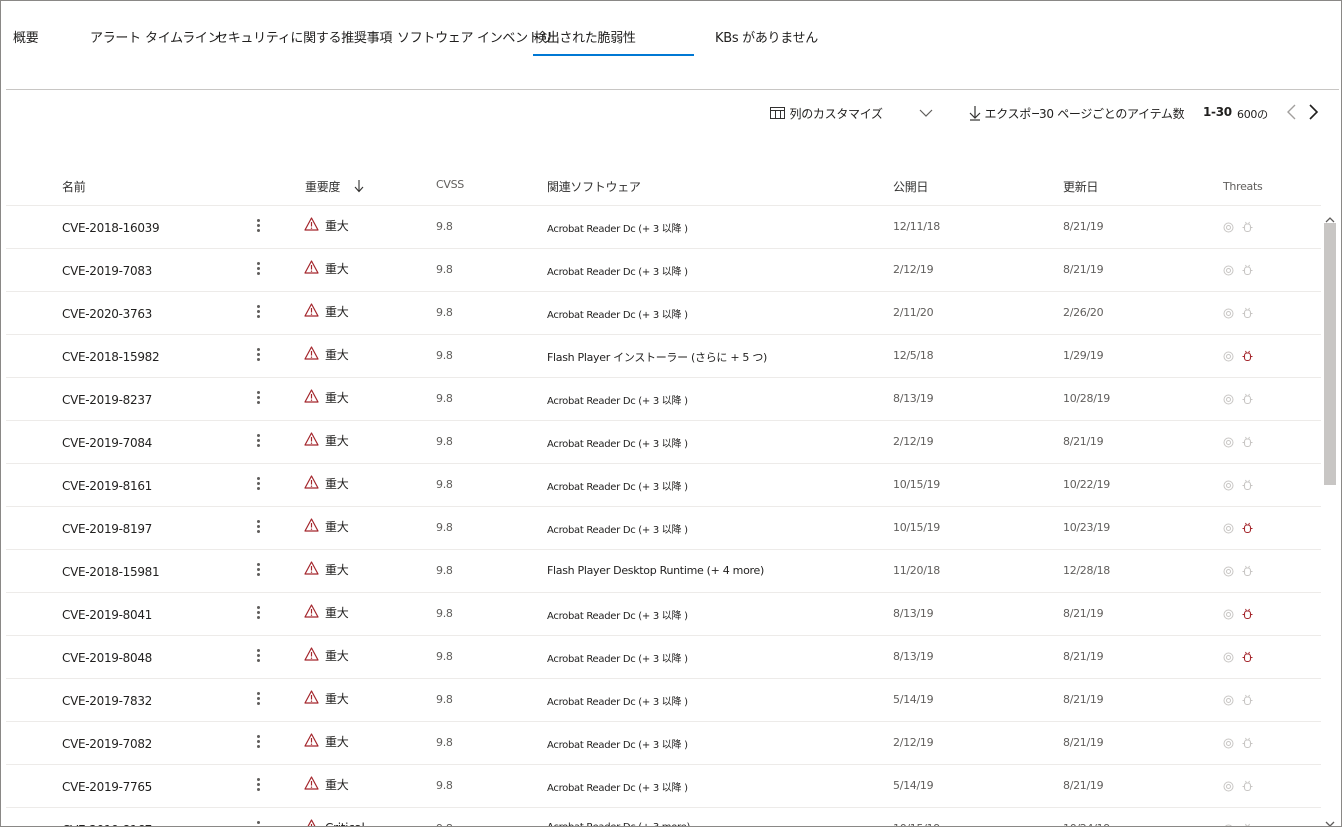  I want to click on cve-id: CVE-2019-7083, so click(107, 271).